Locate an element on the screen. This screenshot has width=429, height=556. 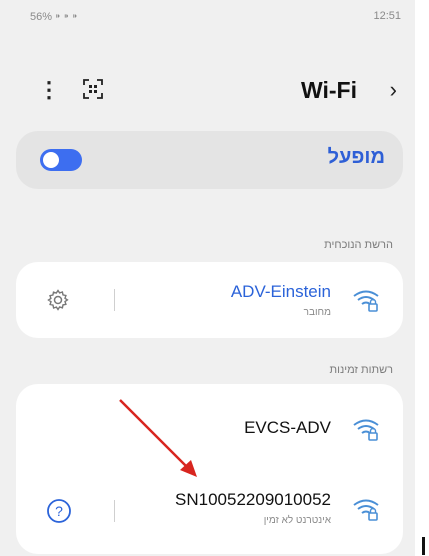
network-row-current: ADV-Einstein מחובר is located at coordinates (209, 300).